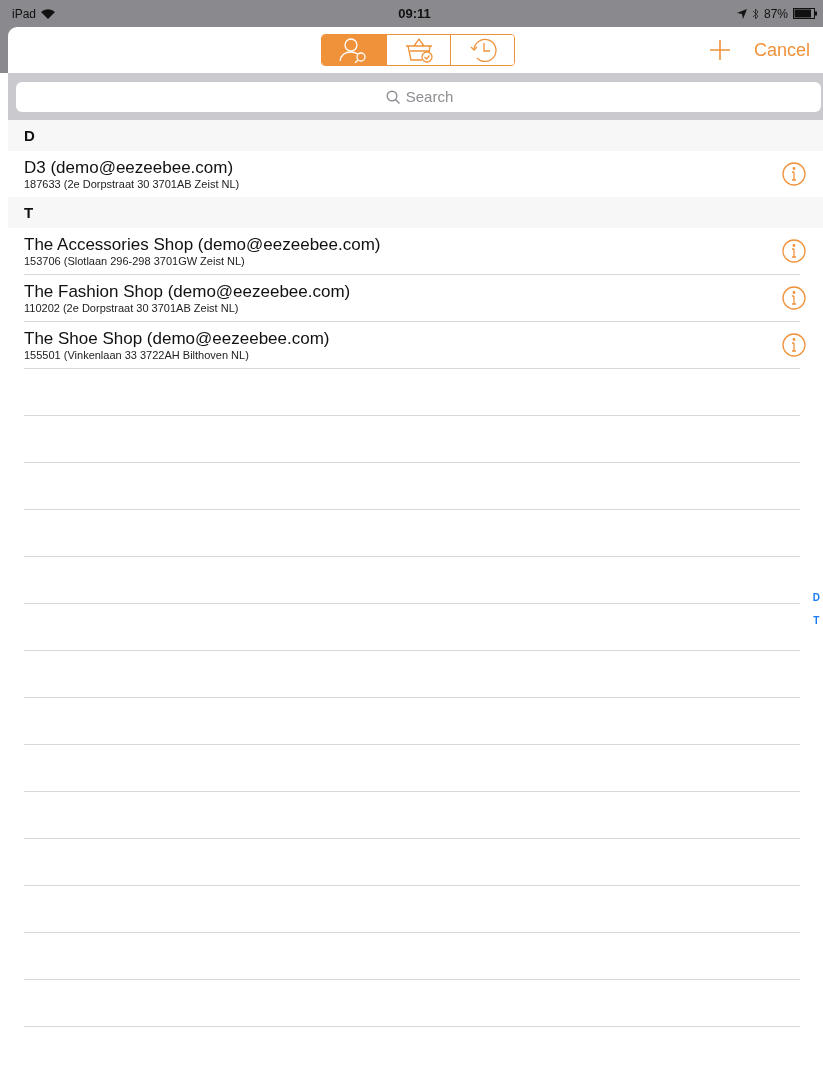 This screenshot has width=823, height=1077. Describe the element at coordinates (414, 13) in the screenshot. I see `status-time: 09:11` at that location.